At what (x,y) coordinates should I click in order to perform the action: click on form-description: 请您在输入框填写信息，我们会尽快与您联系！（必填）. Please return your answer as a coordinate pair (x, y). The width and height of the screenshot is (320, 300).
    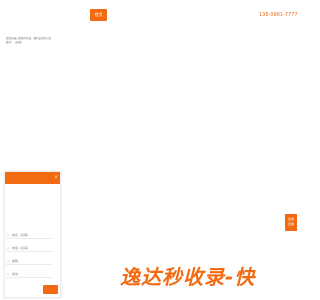
    Looking at the image, I should click on (29, 40).